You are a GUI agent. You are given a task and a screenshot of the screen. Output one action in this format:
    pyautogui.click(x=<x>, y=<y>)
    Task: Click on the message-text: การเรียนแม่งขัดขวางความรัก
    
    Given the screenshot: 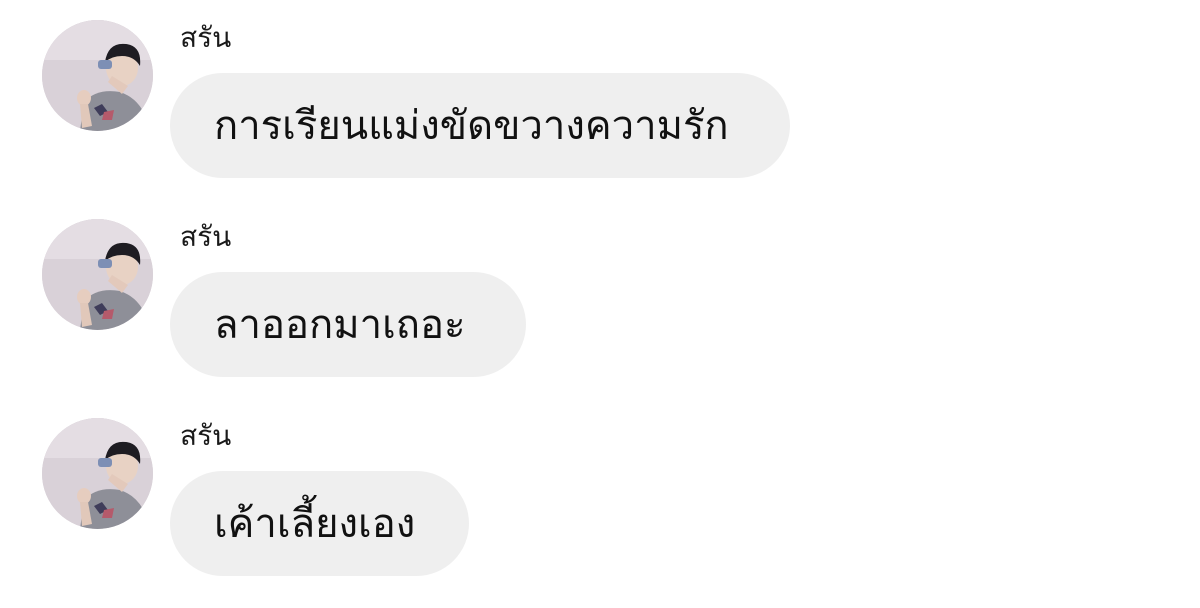 What is the action you would take?
    pyautogui.click(x=471, y=125)
    